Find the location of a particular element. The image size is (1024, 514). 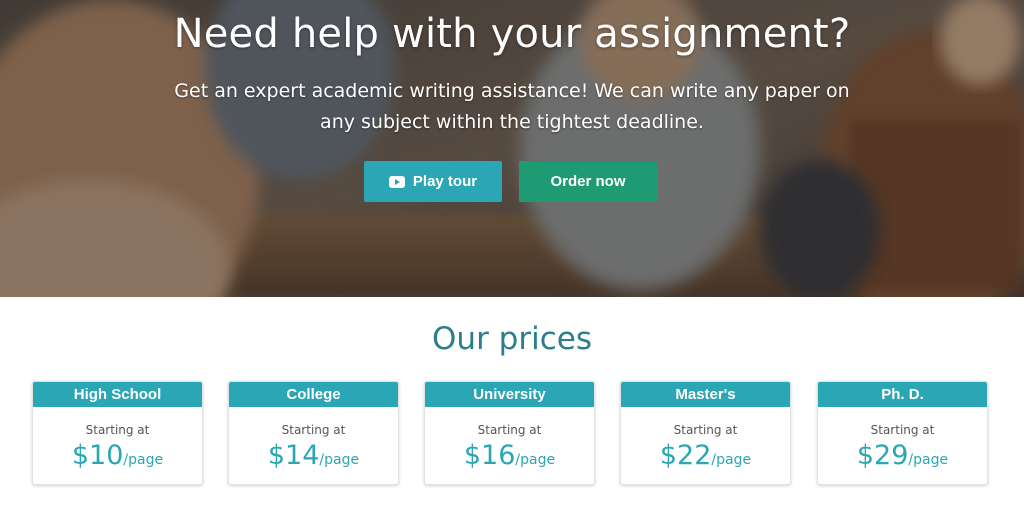

price-card-amount: $10/page is located at coordinates (117, 458).